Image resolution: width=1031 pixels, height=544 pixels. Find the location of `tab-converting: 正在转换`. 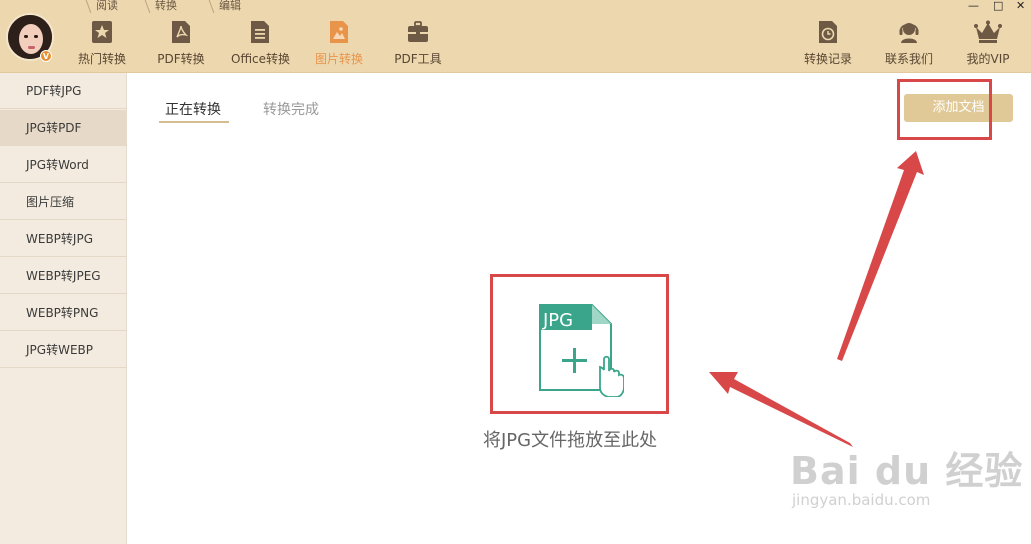

tab-converting: 正在转换 is located at coordinates (193, 109).